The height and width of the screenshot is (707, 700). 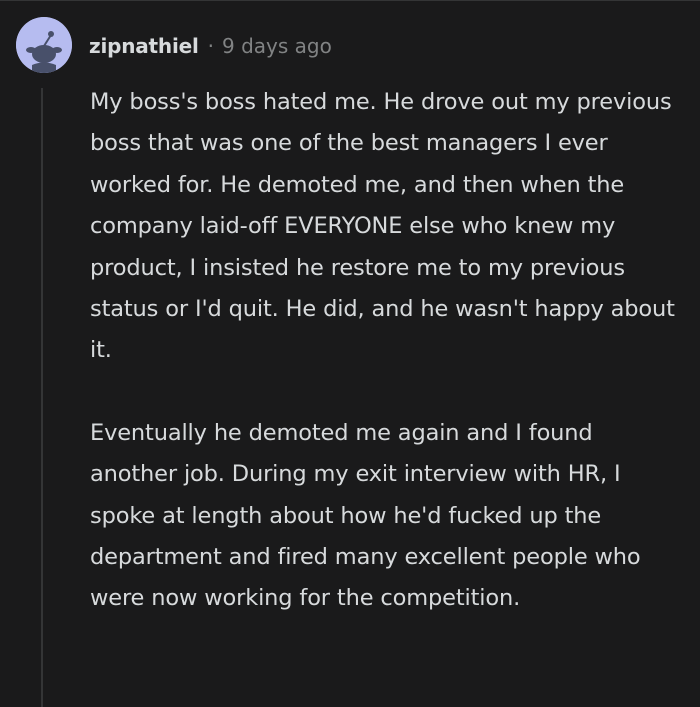 I want to click on comment-header: zipnathiel · 9 days ago, so click(x=210, y=46).